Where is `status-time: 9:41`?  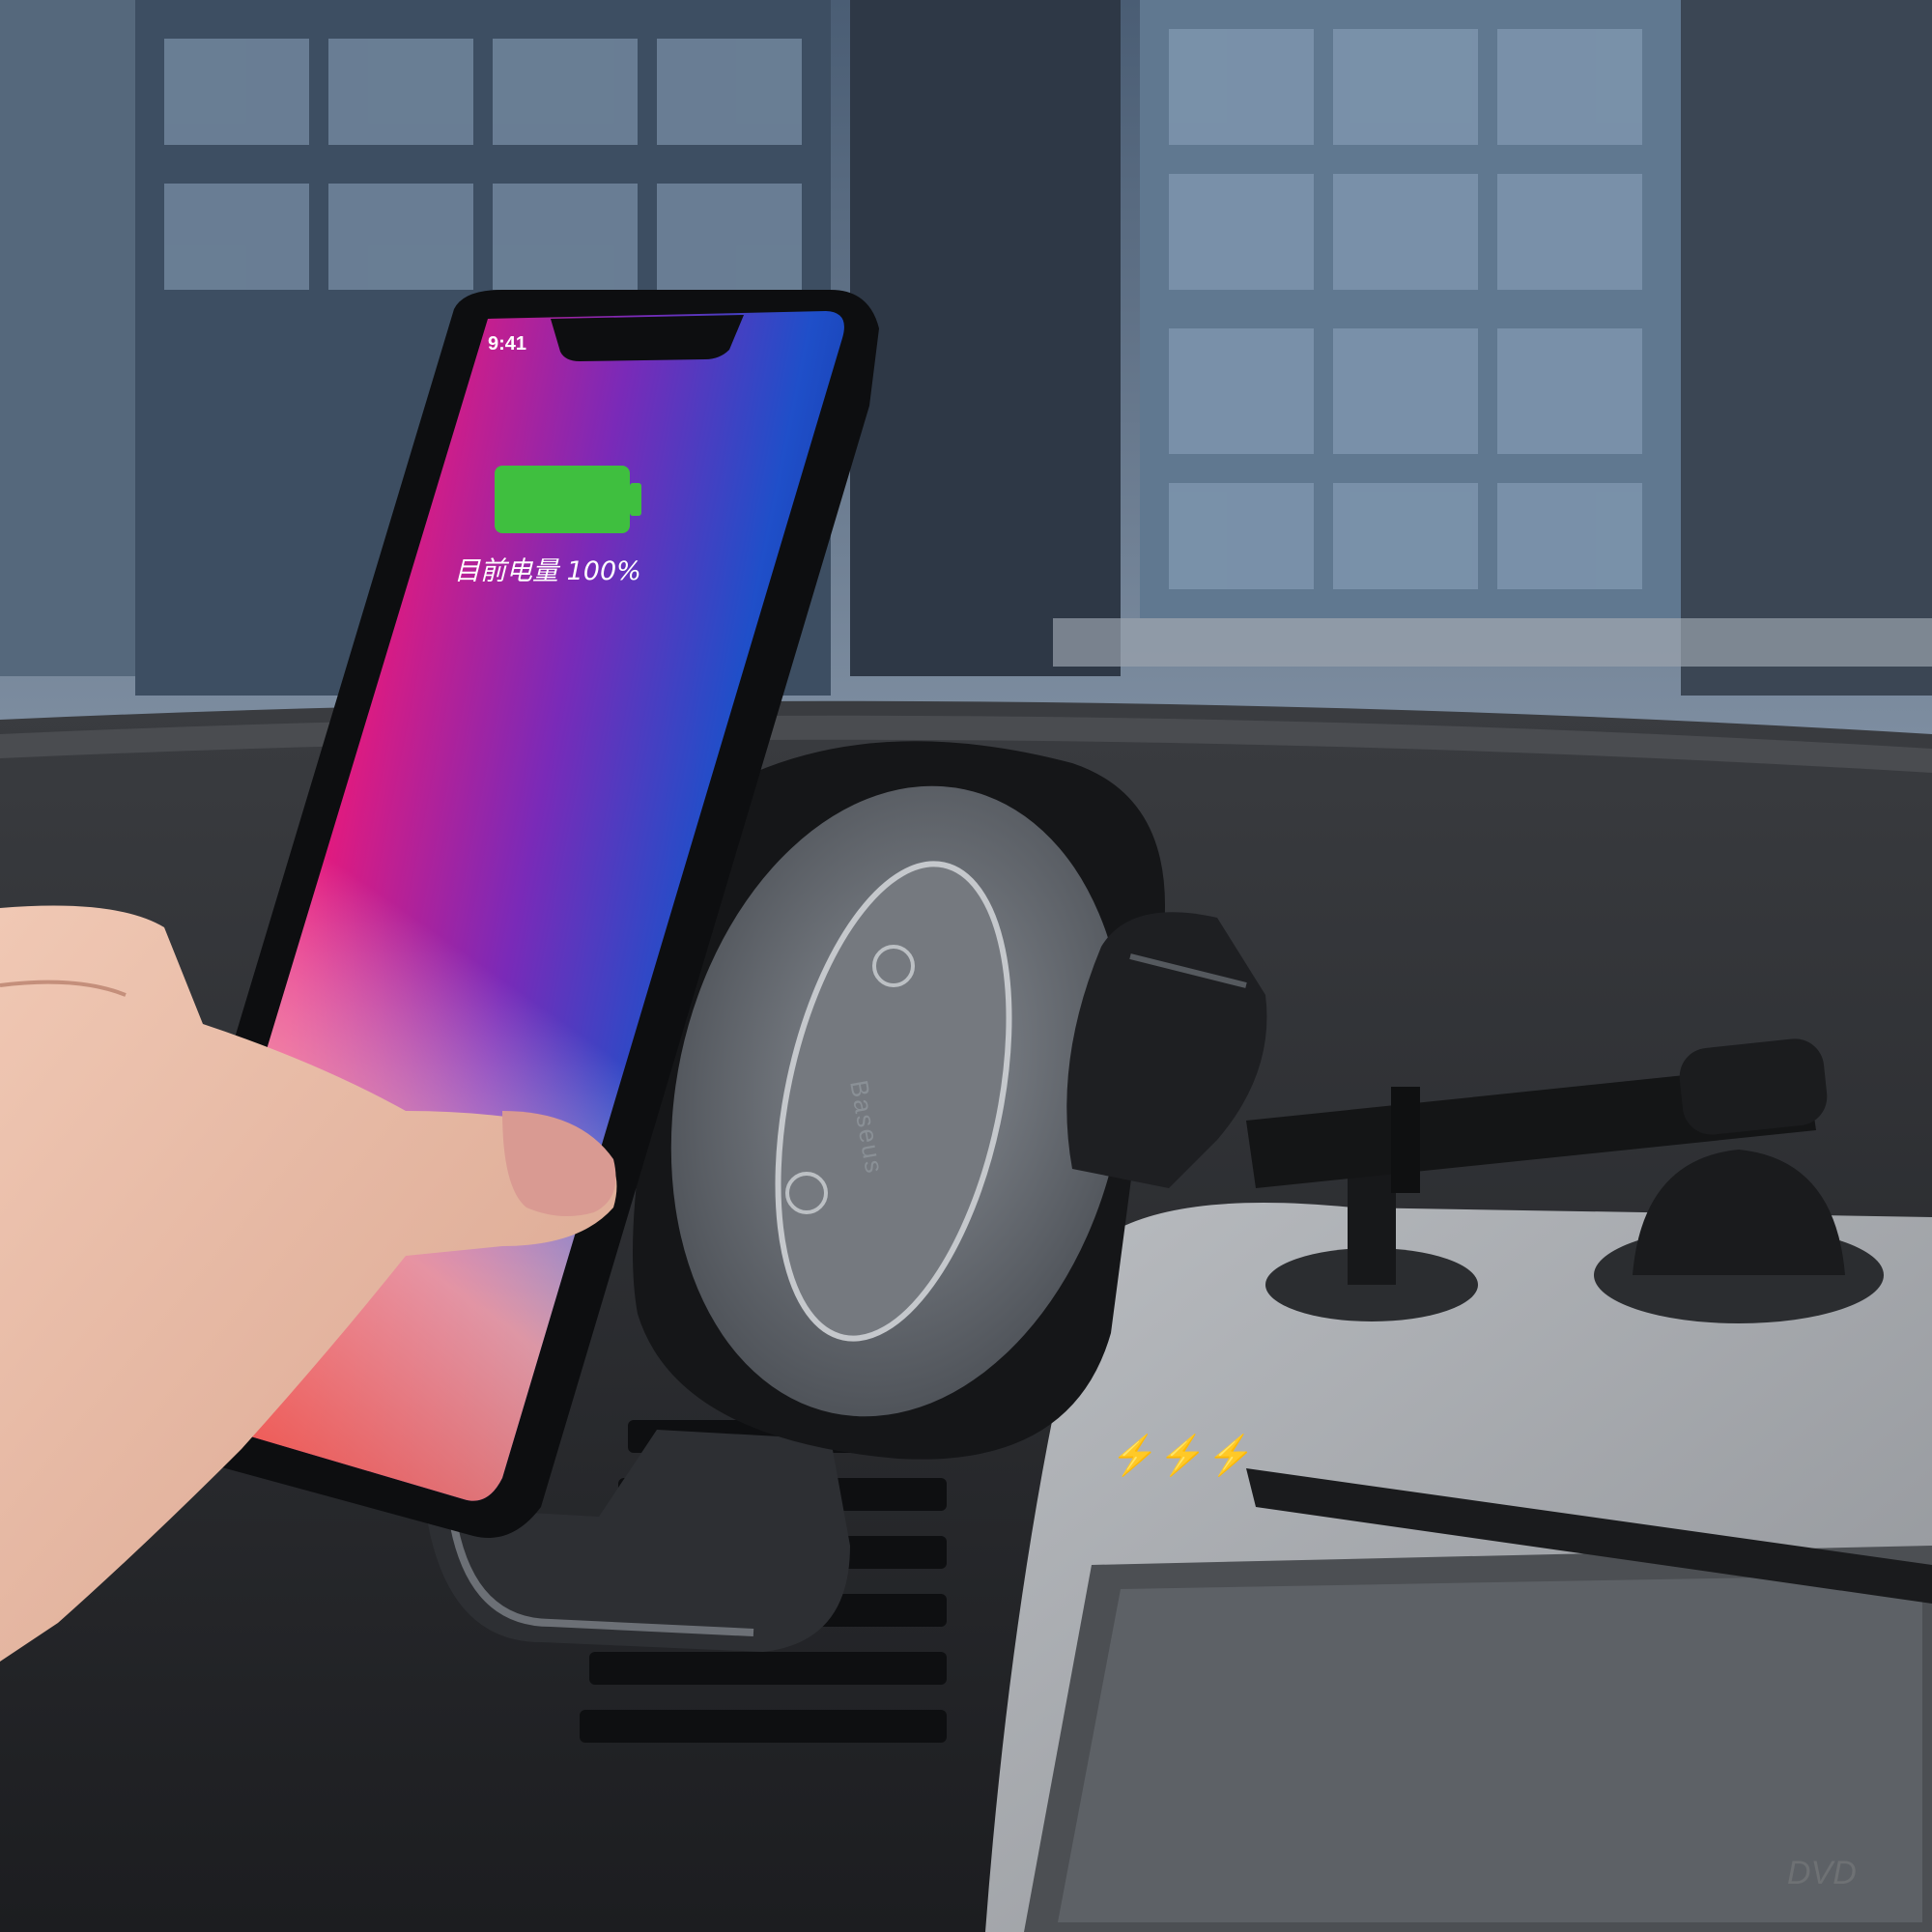 status-time: 9:41 is located at coordinates (507, 344).